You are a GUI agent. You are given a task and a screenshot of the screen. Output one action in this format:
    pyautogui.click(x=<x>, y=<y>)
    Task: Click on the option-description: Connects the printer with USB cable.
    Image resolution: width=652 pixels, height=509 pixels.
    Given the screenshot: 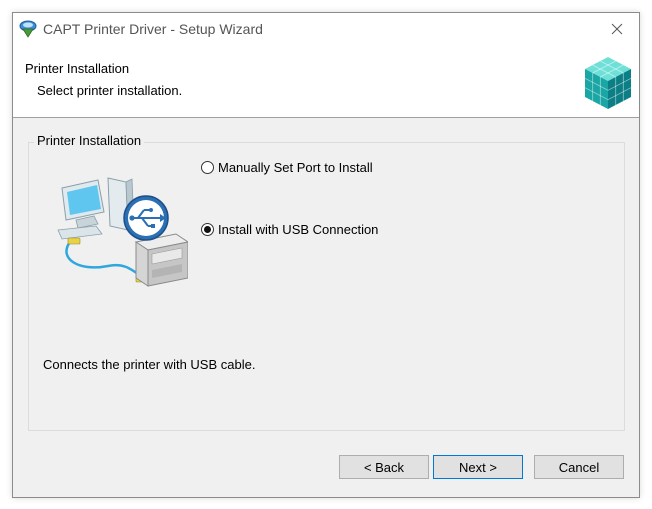 What is the action you would take?
    pyautogui.click(x=149, y=364)
    